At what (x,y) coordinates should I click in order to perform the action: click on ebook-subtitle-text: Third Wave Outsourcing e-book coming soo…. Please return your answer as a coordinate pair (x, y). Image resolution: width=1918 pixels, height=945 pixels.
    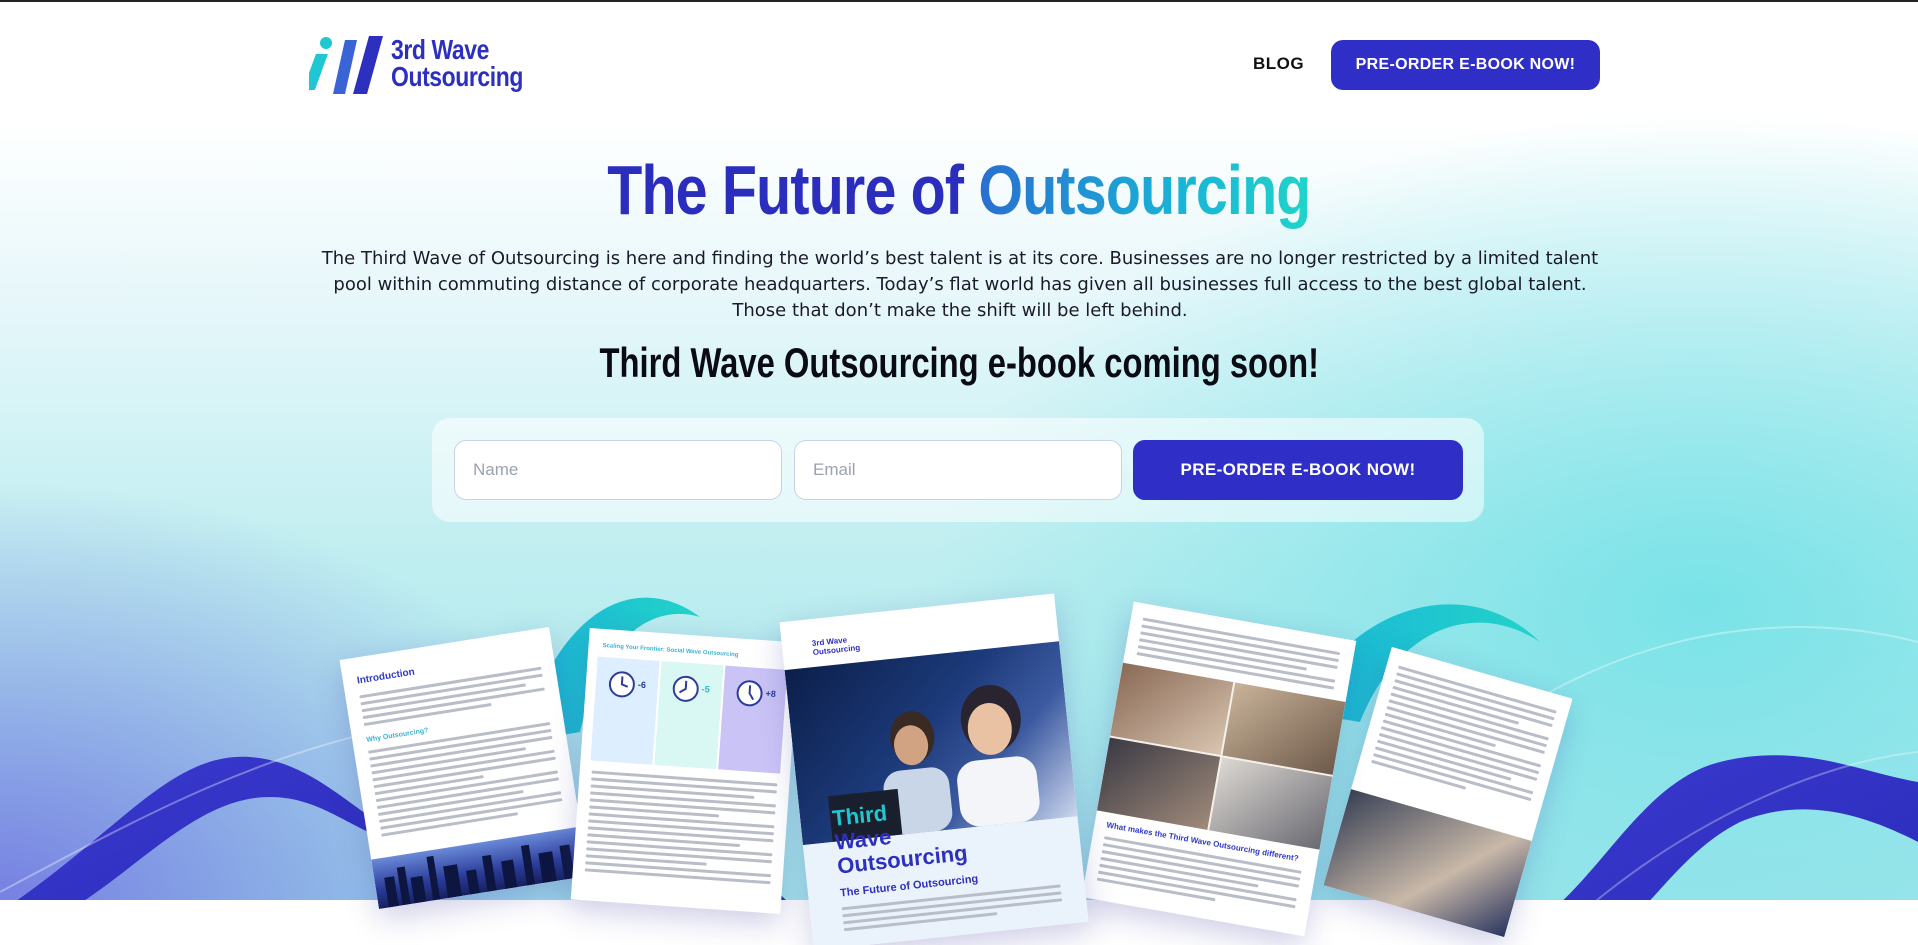
    Looking at the image, I should click on (959, 362).